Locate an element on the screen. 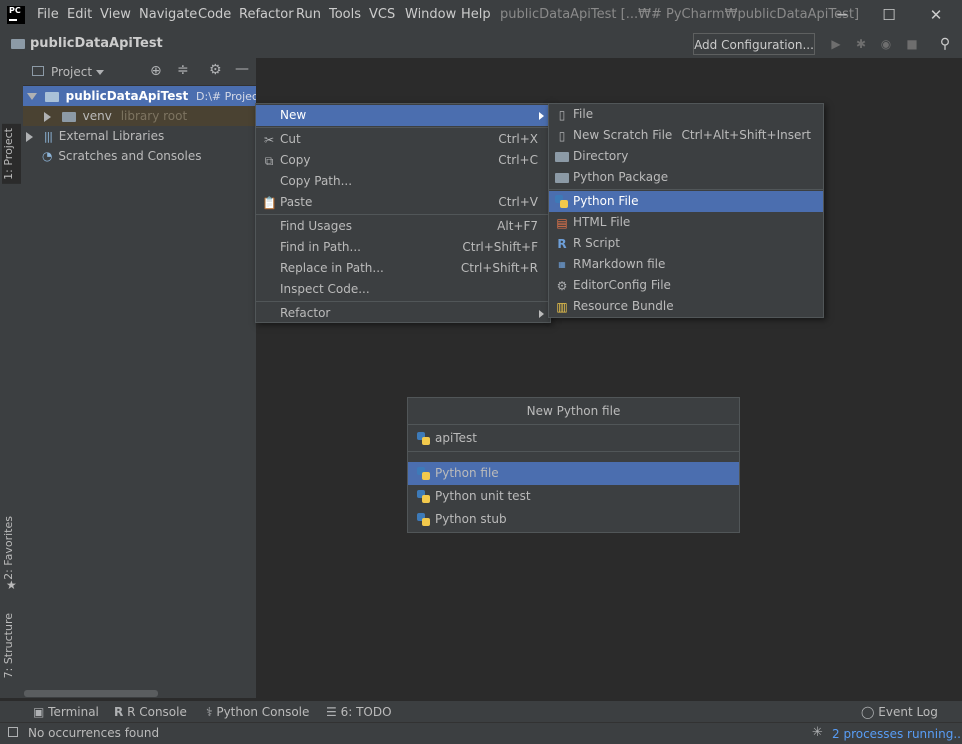 The height and width of the screenshot is (744, 962). menu-item-label: HTML File is located at coordinates (602, 222).